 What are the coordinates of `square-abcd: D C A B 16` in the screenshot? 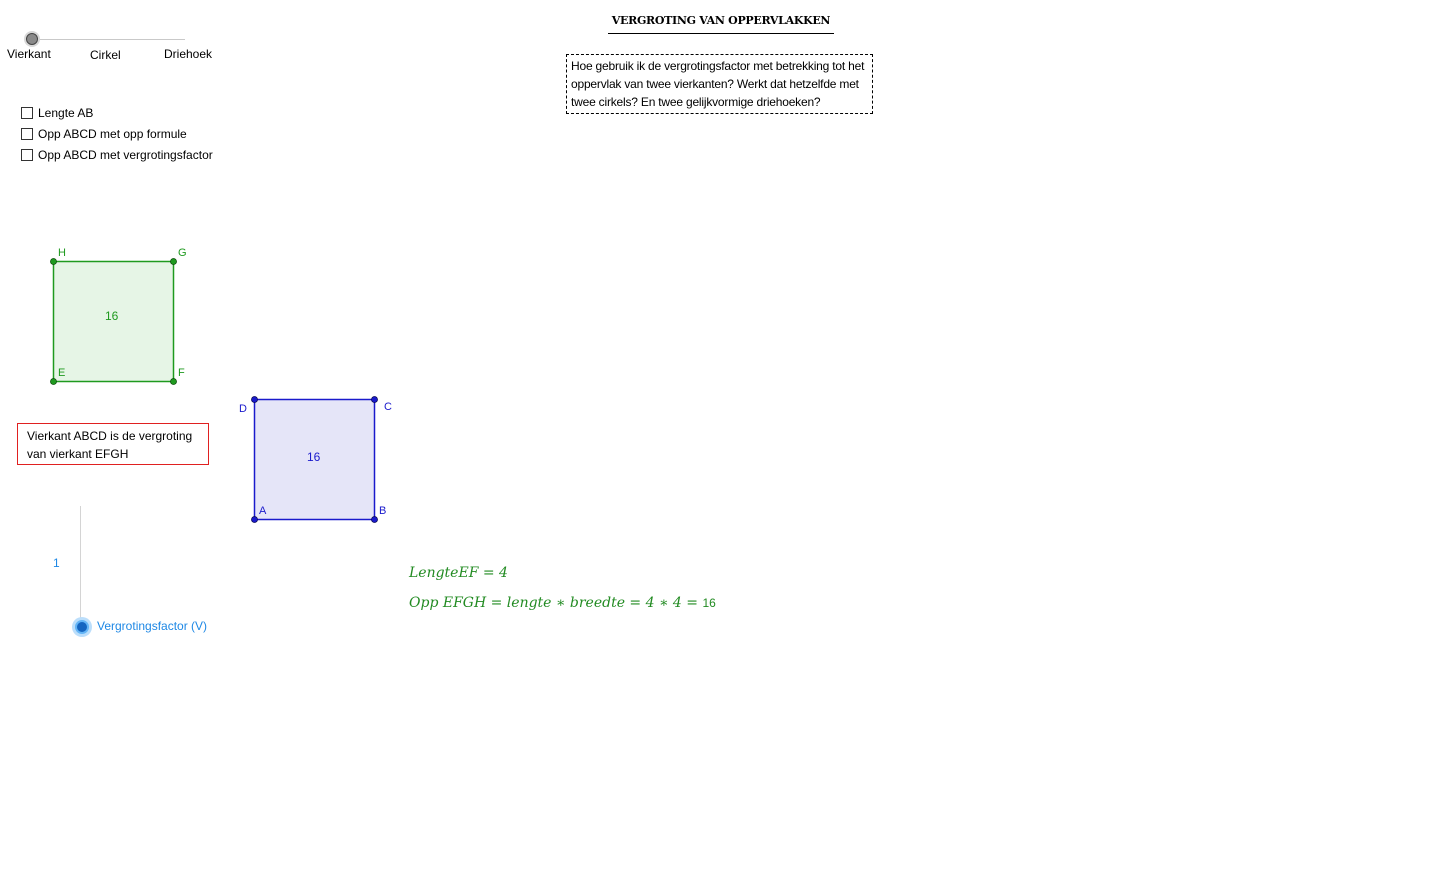 It's located at (315, 459).